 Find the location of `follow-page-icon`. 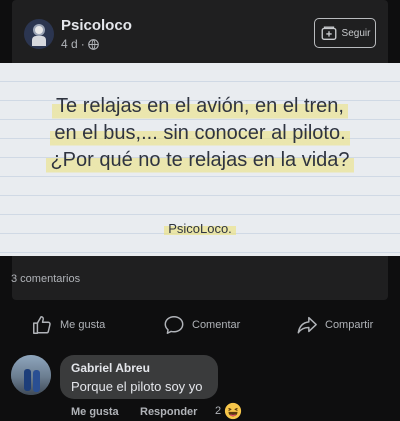

follow-page-icon is located at coordinates (328, 33).